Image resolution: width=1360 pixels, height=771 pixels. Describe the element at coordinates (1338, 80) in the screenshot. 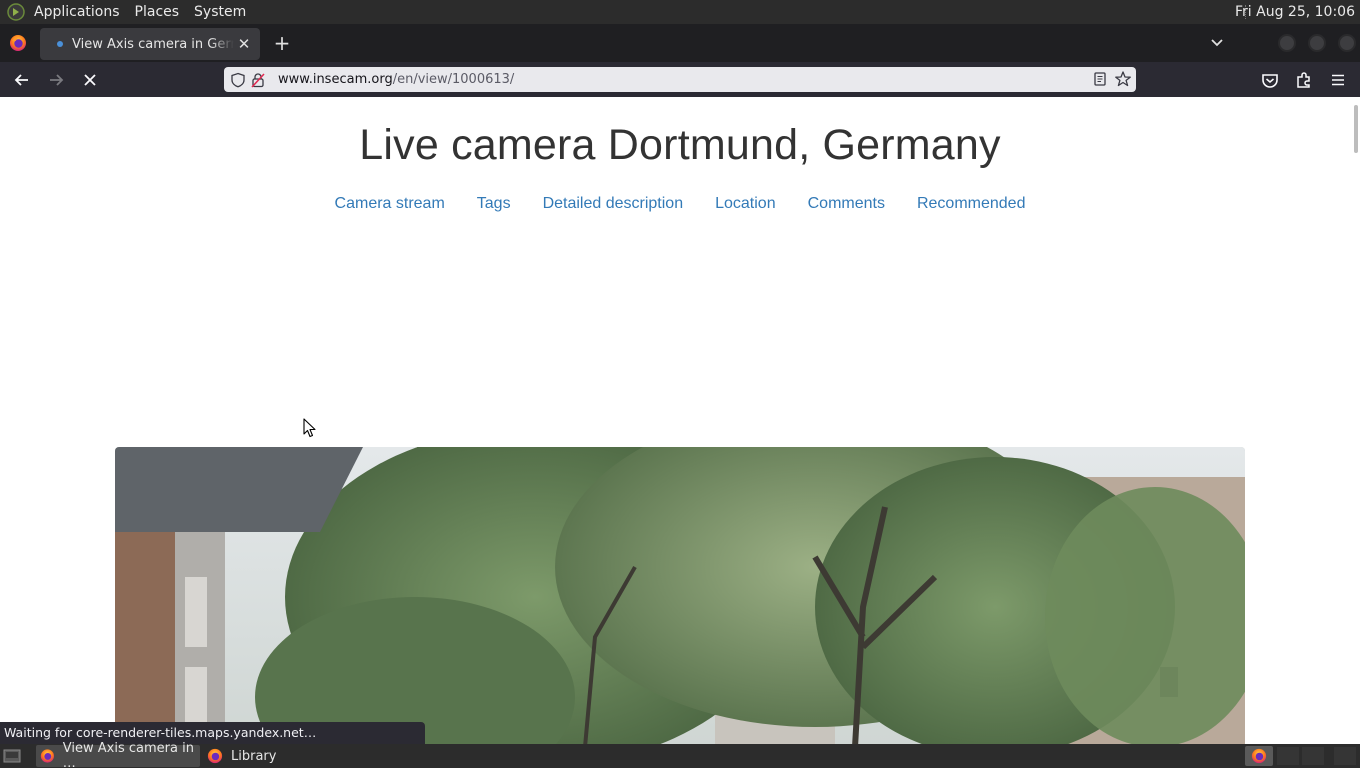

I see `hamburger-icon` at that location.